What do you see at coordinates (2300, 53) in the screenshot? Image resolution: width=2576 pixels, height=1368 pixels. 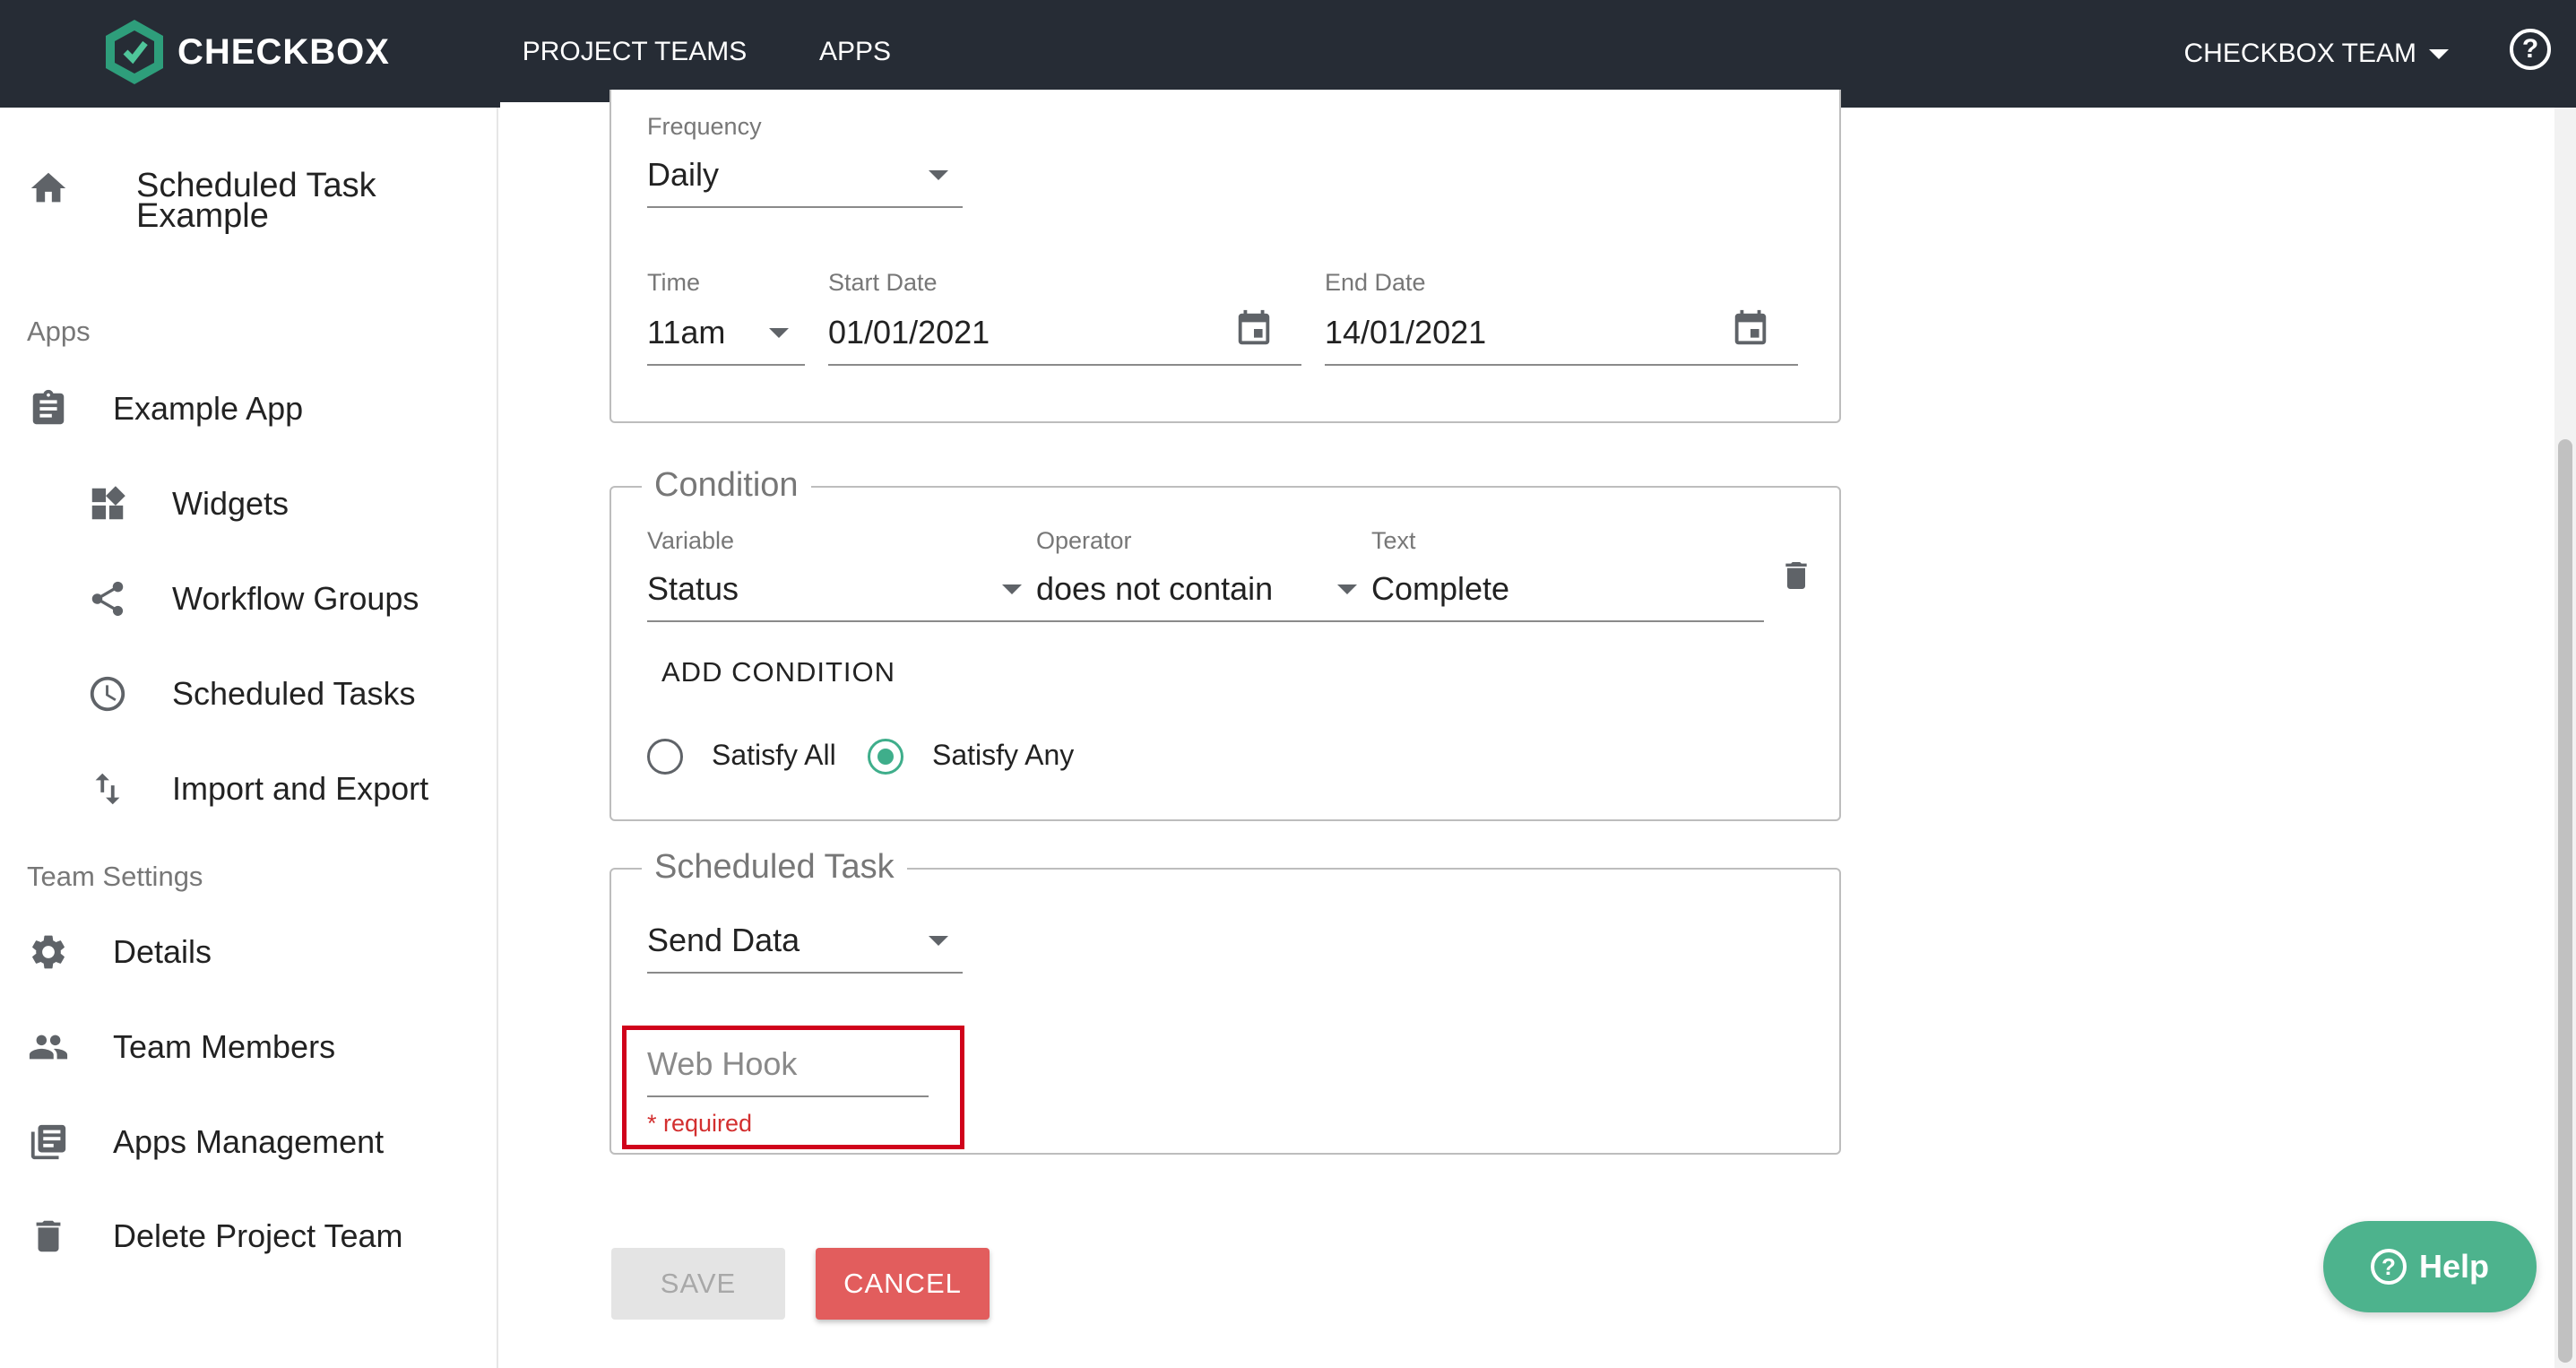 I see `team-menu-label: CHECKBOX TEAM` at bounding box center [2300, 53].